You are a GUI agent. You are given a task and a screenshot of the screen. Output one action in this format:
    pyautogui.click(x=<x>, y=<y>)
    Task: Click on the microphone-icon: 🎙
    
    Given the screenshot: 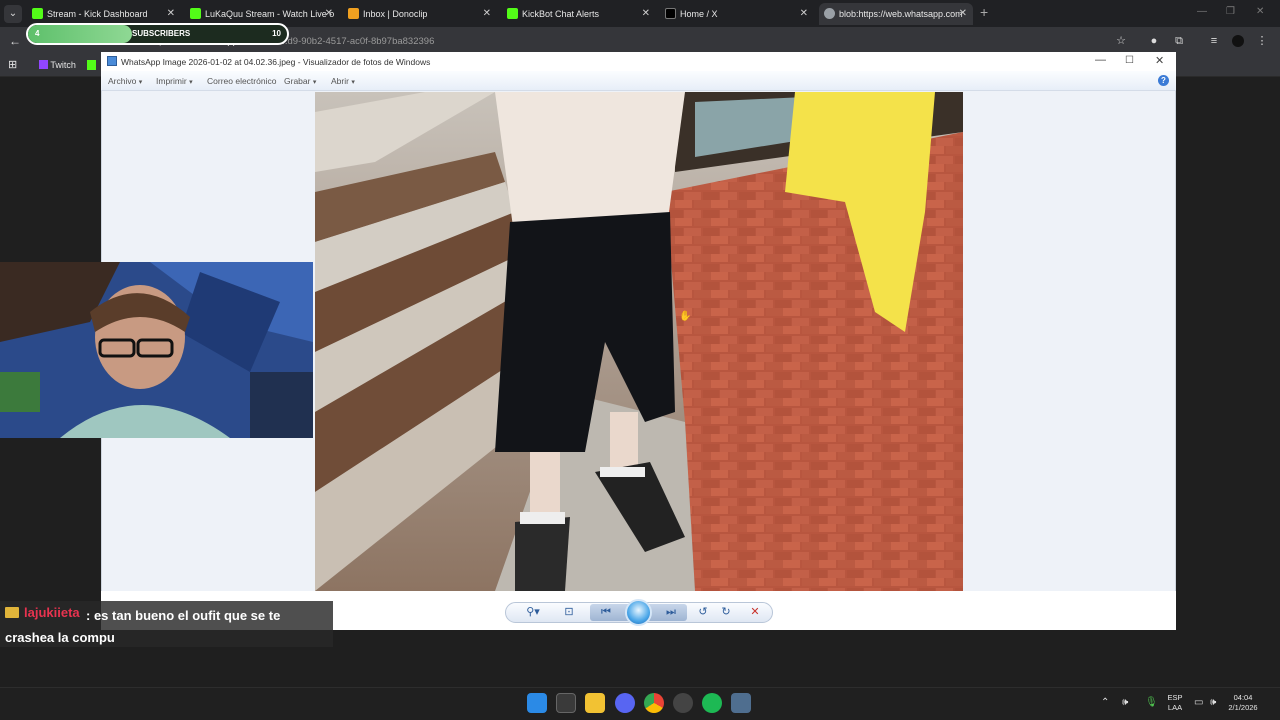 What is the action you would take?
    pyautogui.click(x=1151, y=702)
    